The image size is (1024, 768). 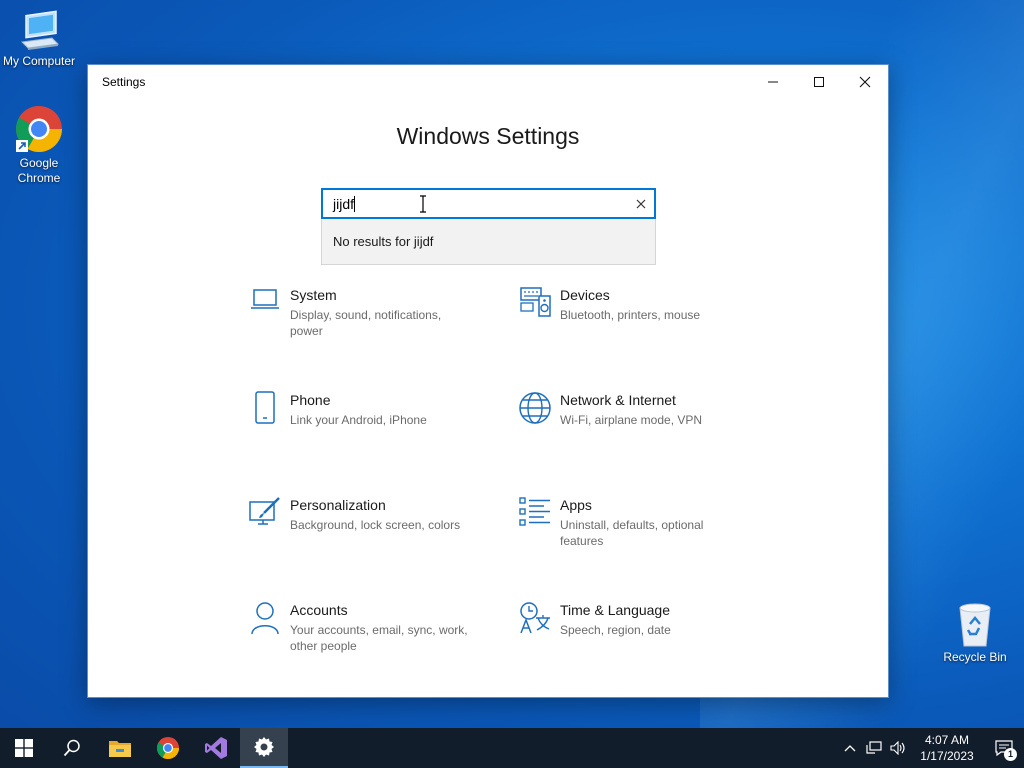 I want to click on volume-icon, so click(x=897, y=748).